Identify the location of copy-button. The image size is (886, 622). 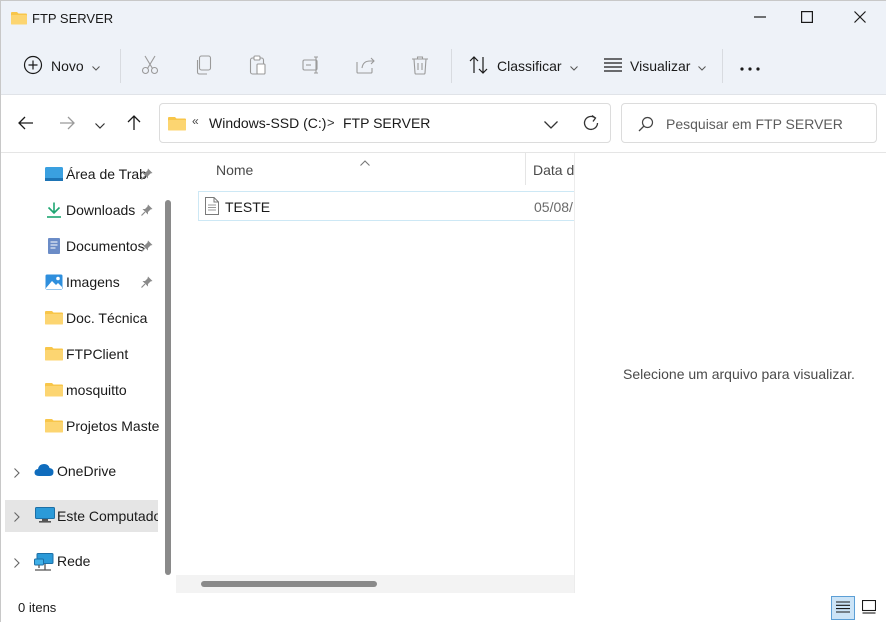
(204, 66).